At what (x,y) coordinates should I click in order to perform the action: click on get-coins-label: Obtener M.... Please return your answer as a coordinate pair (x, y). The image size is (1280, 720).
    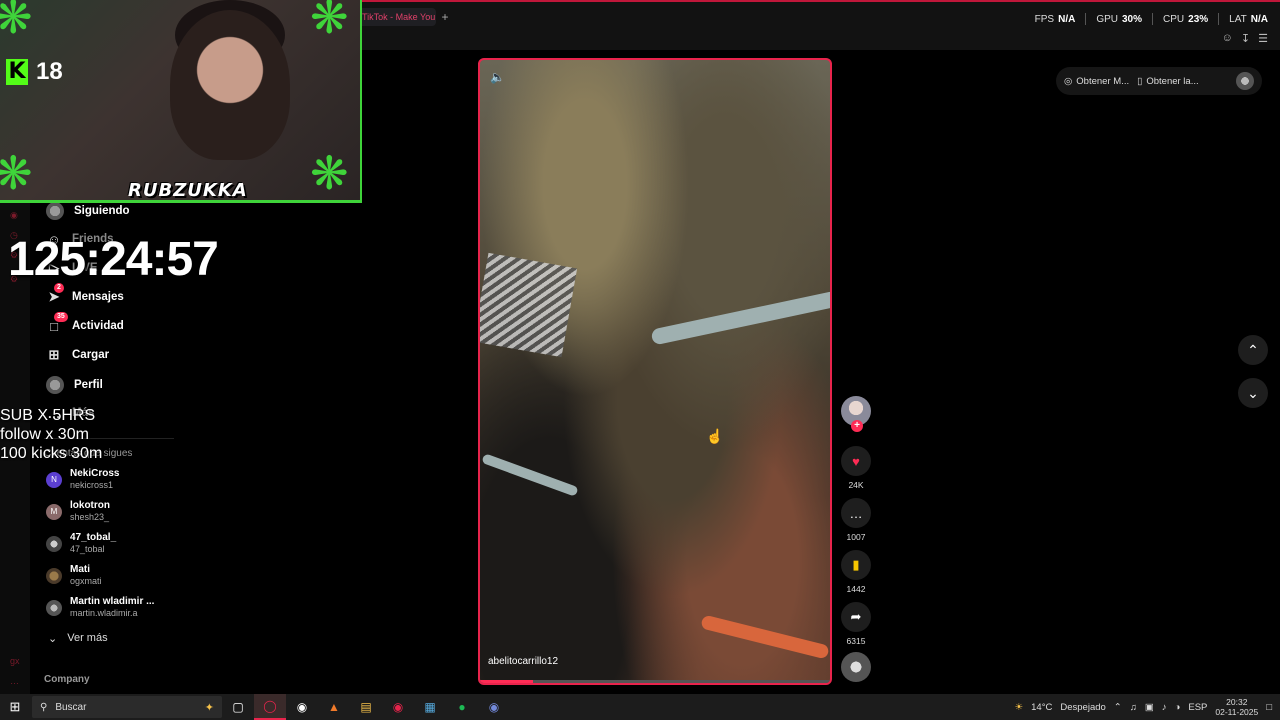
    Looking at the image, I should click on (1103, 81).